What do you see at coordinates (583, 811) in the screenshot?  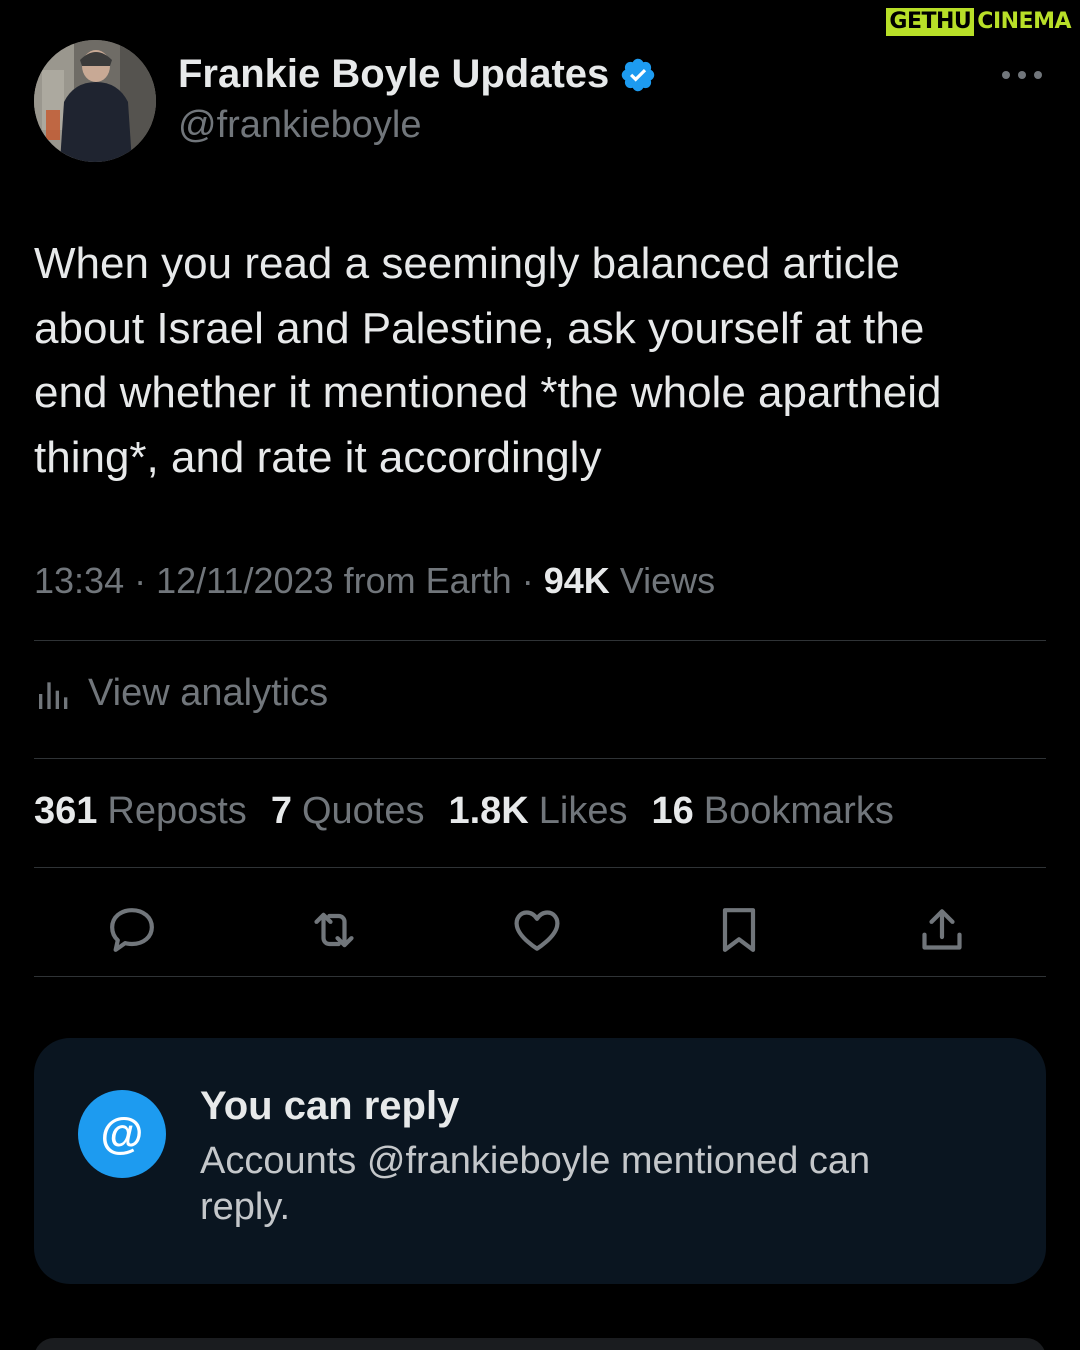 I see `stat-label: Likes` at bounding box center [583, 811].